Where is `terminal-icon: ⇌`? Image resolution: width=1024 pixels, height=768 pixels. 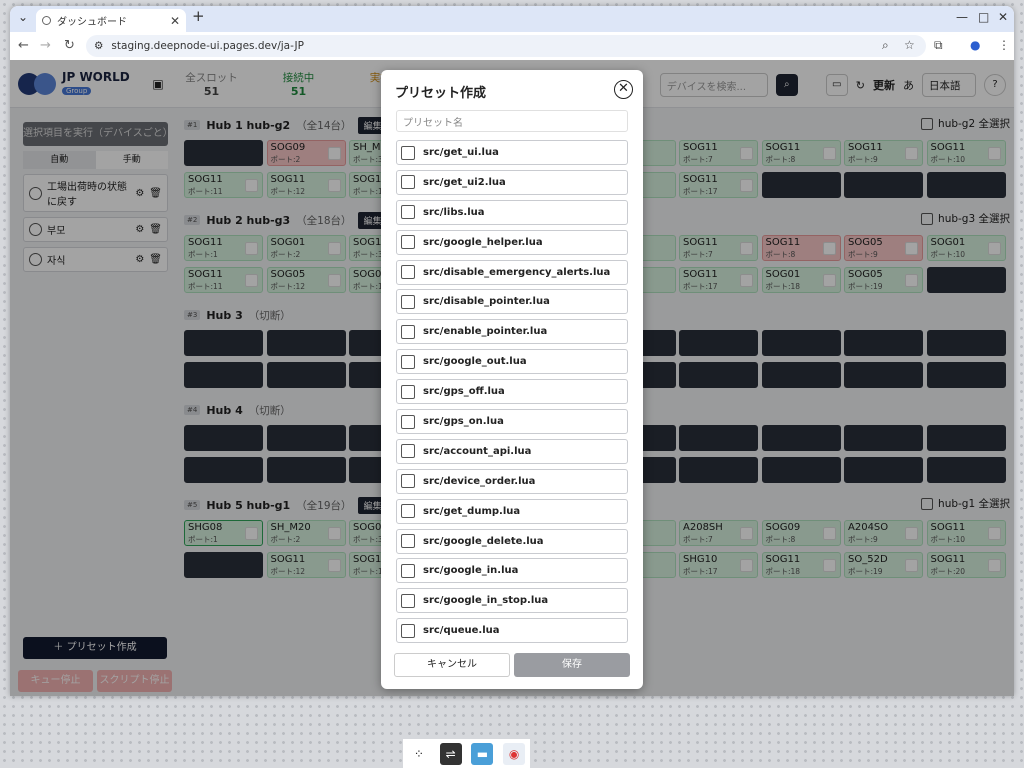 terminal-icon: ⇌ is located at coordinates (450, 753).